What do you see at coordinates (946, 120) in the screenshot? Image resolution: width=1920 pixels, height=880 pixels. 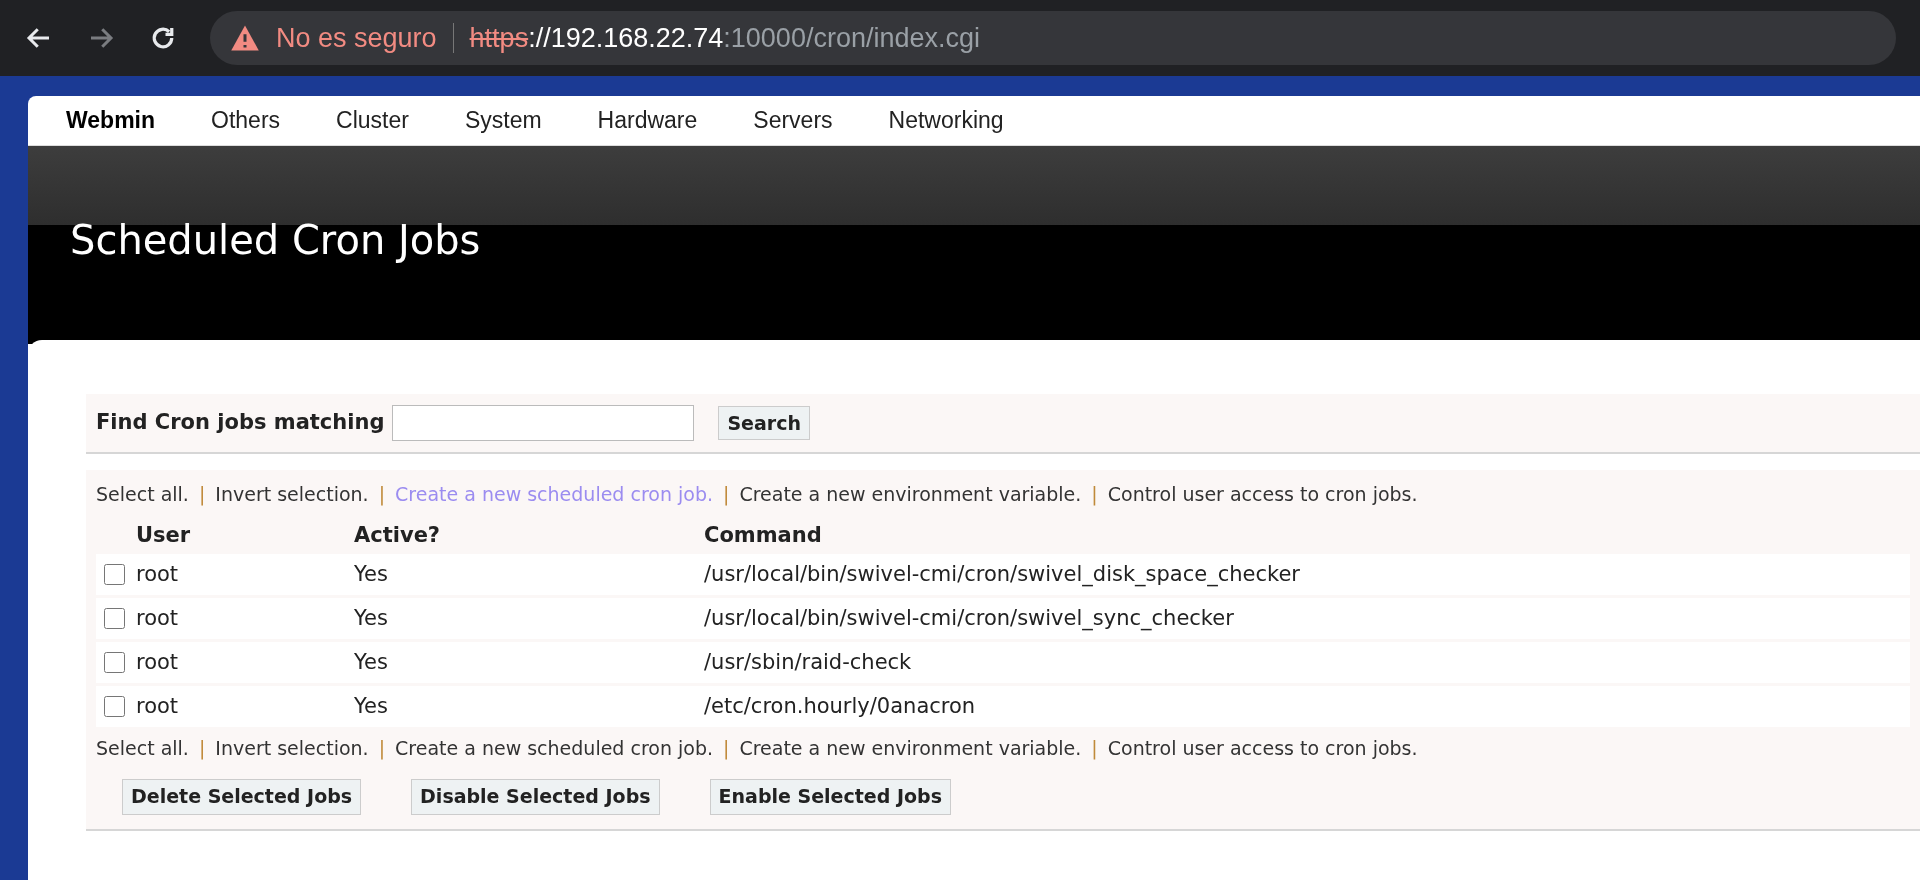 I see `nav-tab: Networking` at bounding box center [946, 120].